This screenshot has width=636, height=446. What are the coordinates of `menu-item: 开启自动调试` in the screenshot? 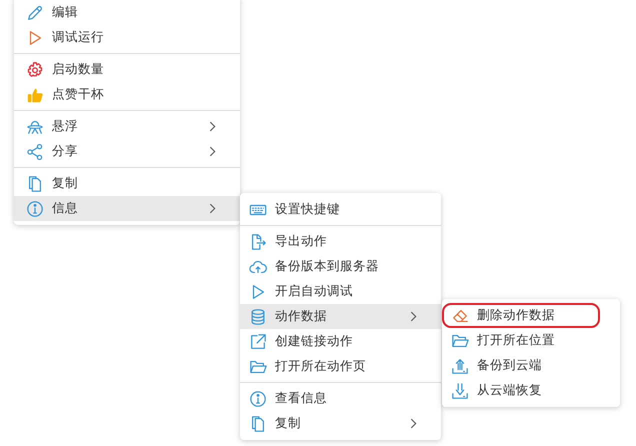 It's located at (340, 291).